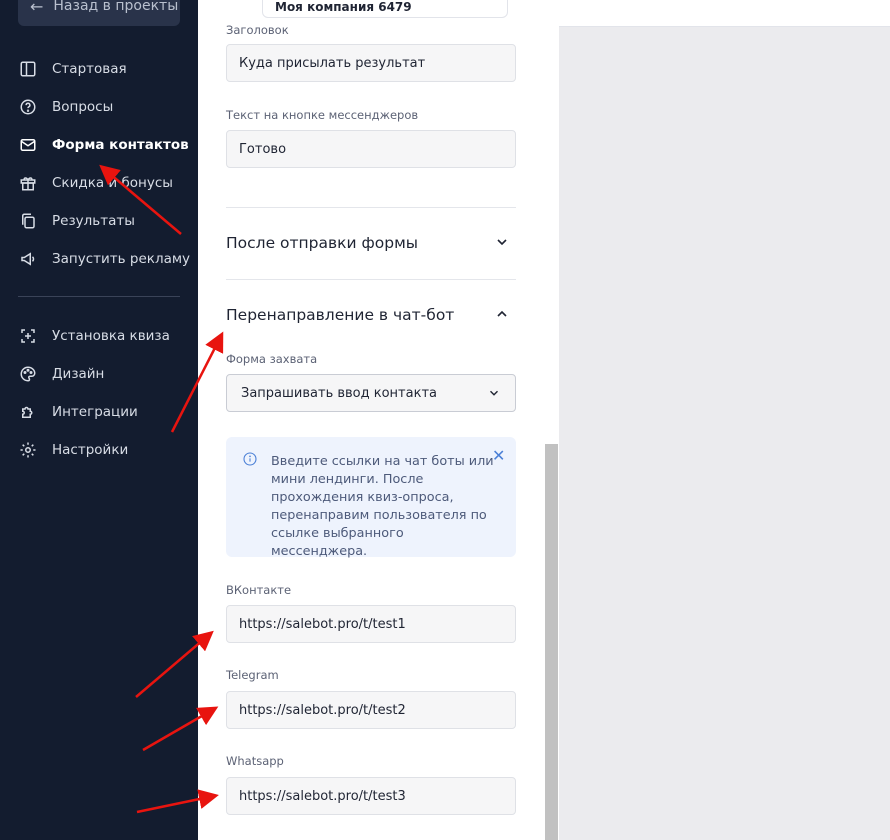 Image resolution: width=890 pixels, height=840 pixels. What do you see at coordinates (371, 710) in the screenshot?
I see `telegram-input: https://salebot.pro/t/test2` at bounding box center [371, 710].